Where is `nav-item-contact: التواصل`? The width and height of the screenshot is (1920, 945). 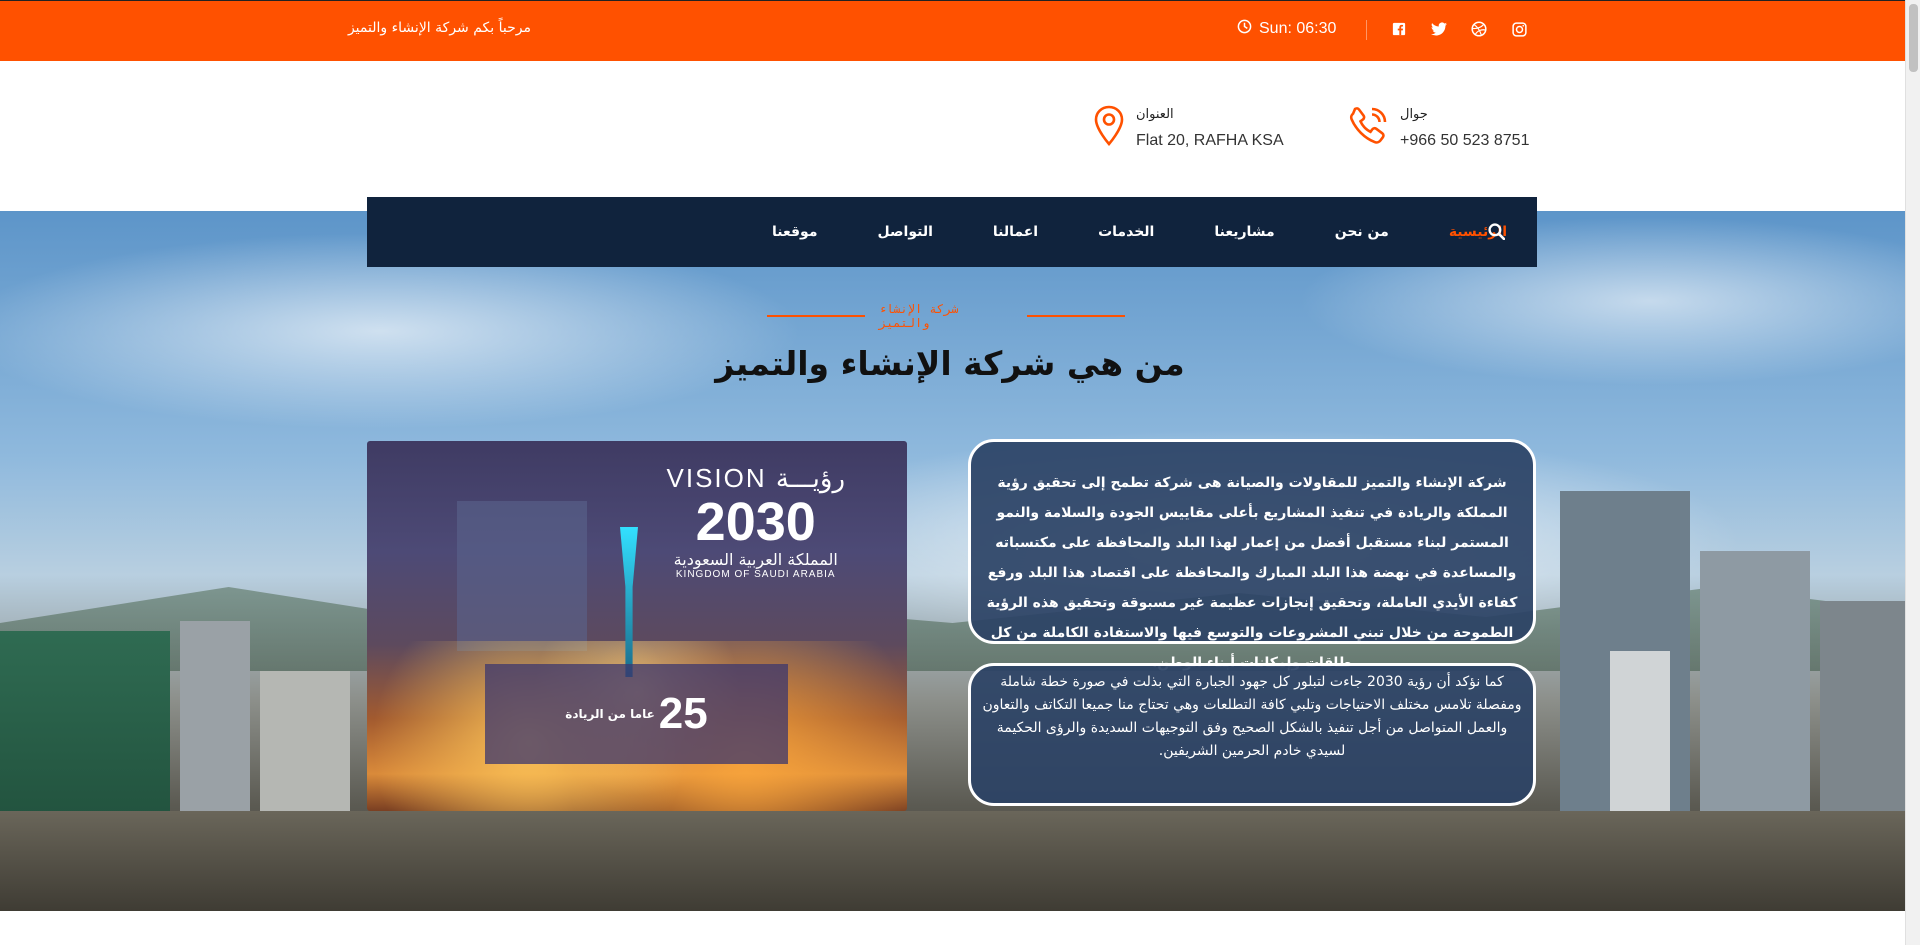
nav-item-contact: التواصل is located at coordinates (905, 232).